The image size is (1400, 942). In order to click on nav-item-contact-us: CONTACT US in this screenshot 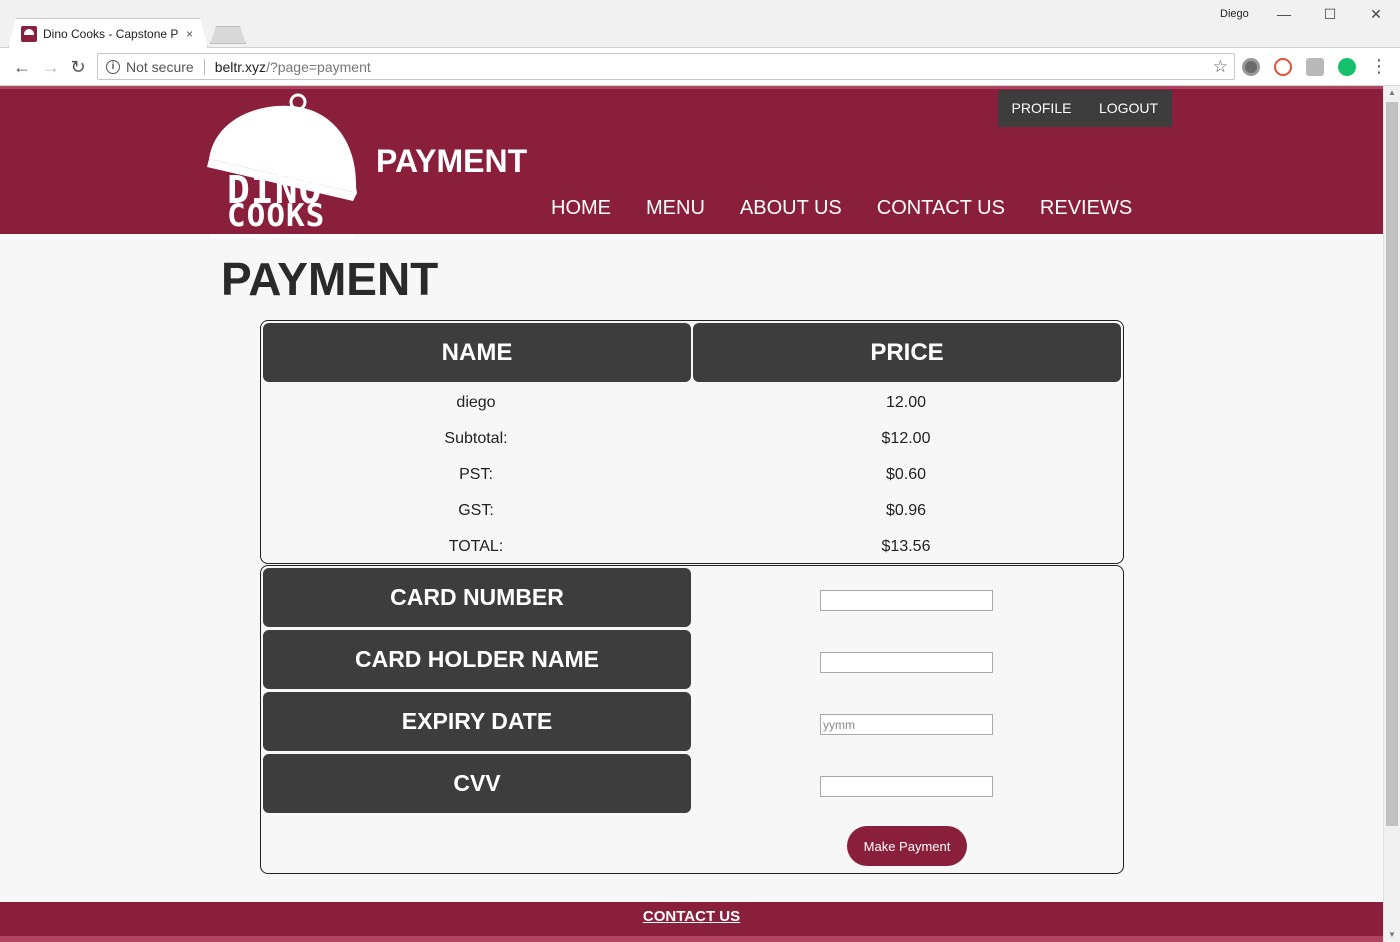, I will do `click(941, 208)`.